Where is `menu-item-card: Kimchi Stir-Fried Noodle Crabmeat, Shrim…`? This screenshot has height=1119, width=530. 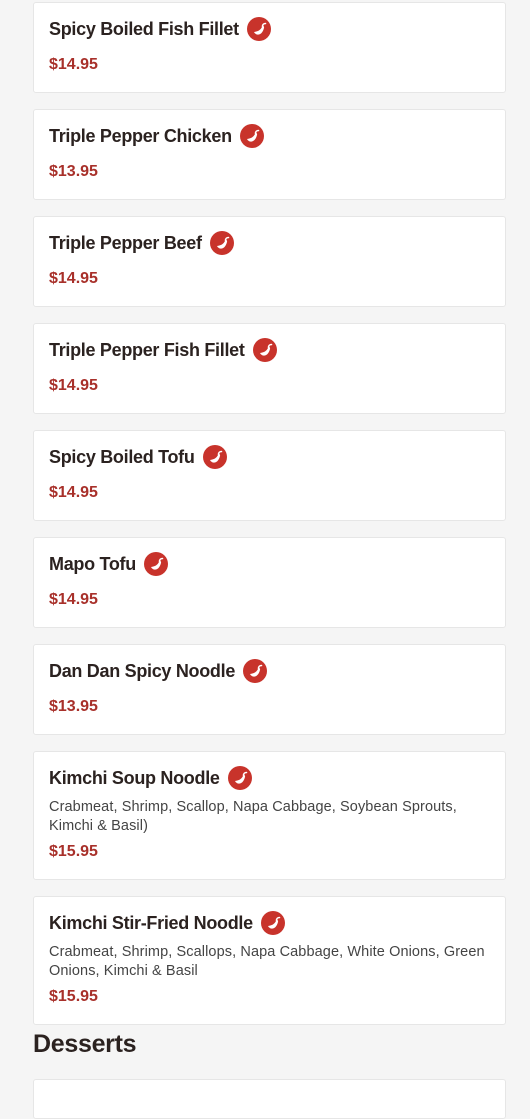
menu-item-card: Kimchi Stir-Fried Noodle Crabmeat, Shrim… is located at coordinates (269, 960).